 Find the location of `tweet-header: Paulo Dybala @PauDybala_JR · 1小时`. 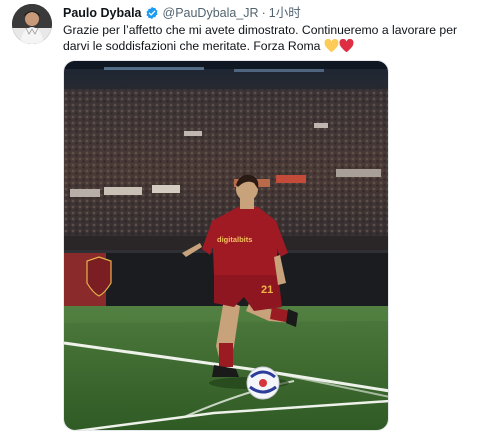

tweet-header: Paulo Dybala @PauDybala_JR · 1小时 is located at coordinates (182, 13).